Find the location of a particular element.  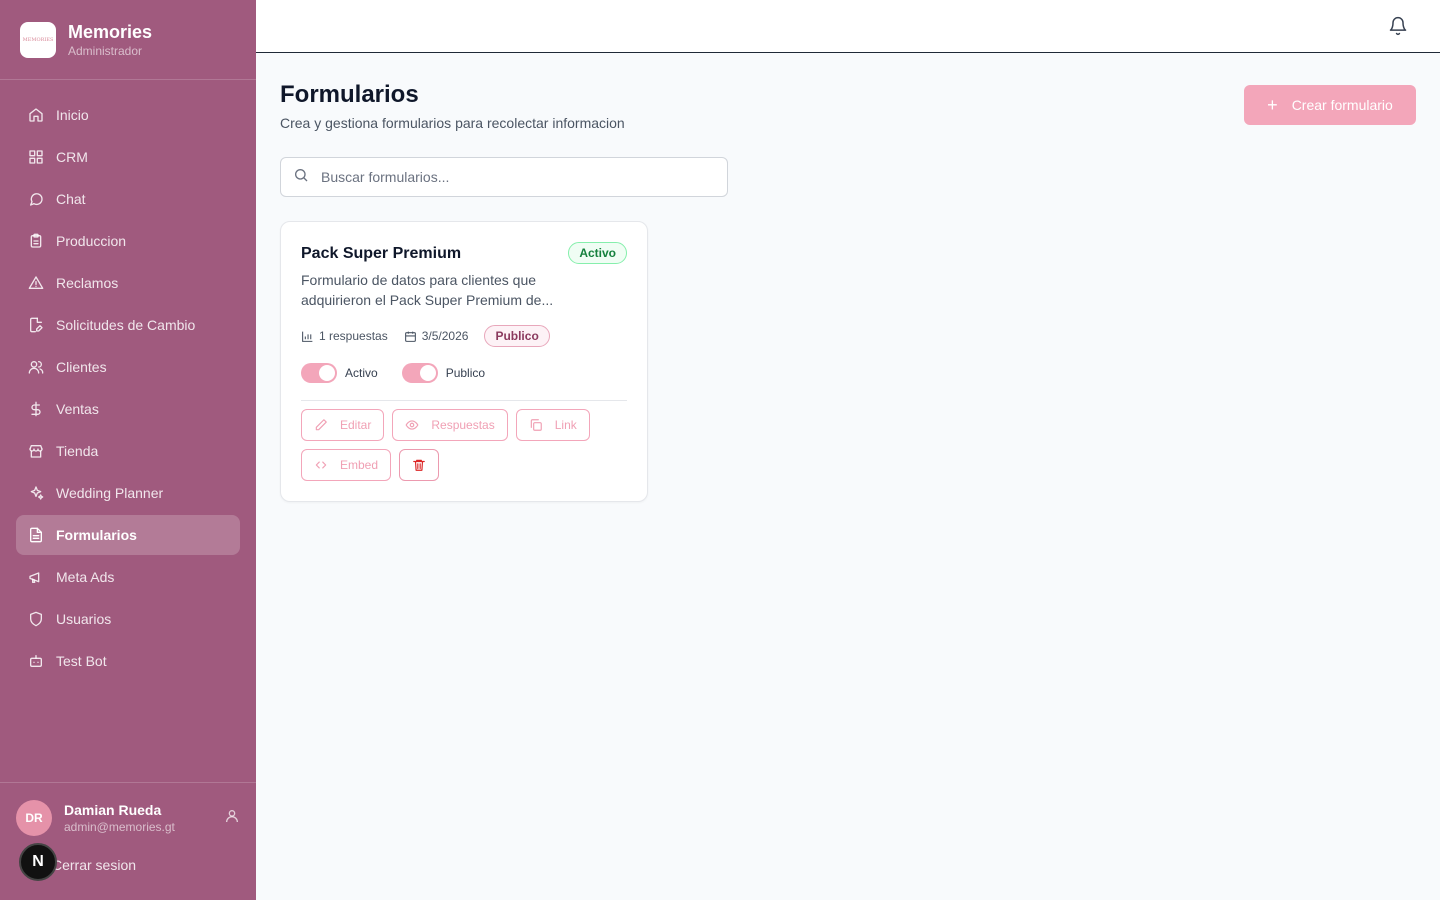

sidebar-item-label: Reclamos is located at coordinates (87, 283).